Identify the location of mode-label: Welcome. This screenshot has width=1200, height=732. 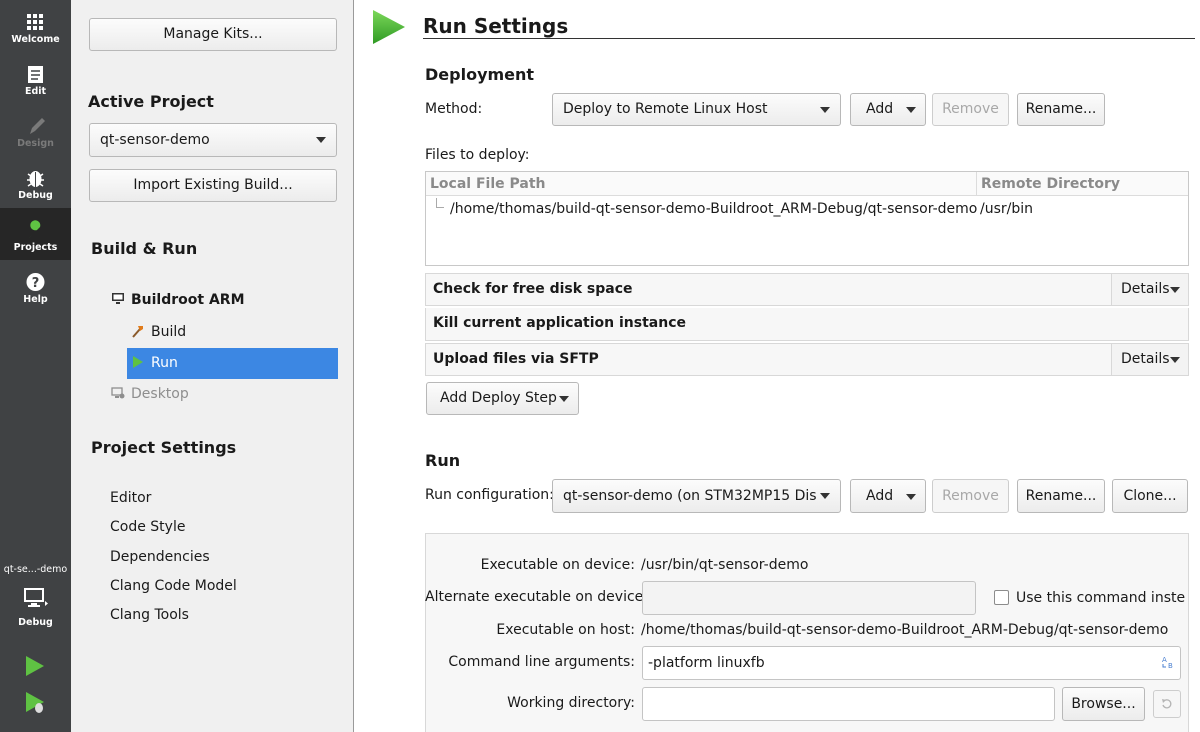
(35, 39).